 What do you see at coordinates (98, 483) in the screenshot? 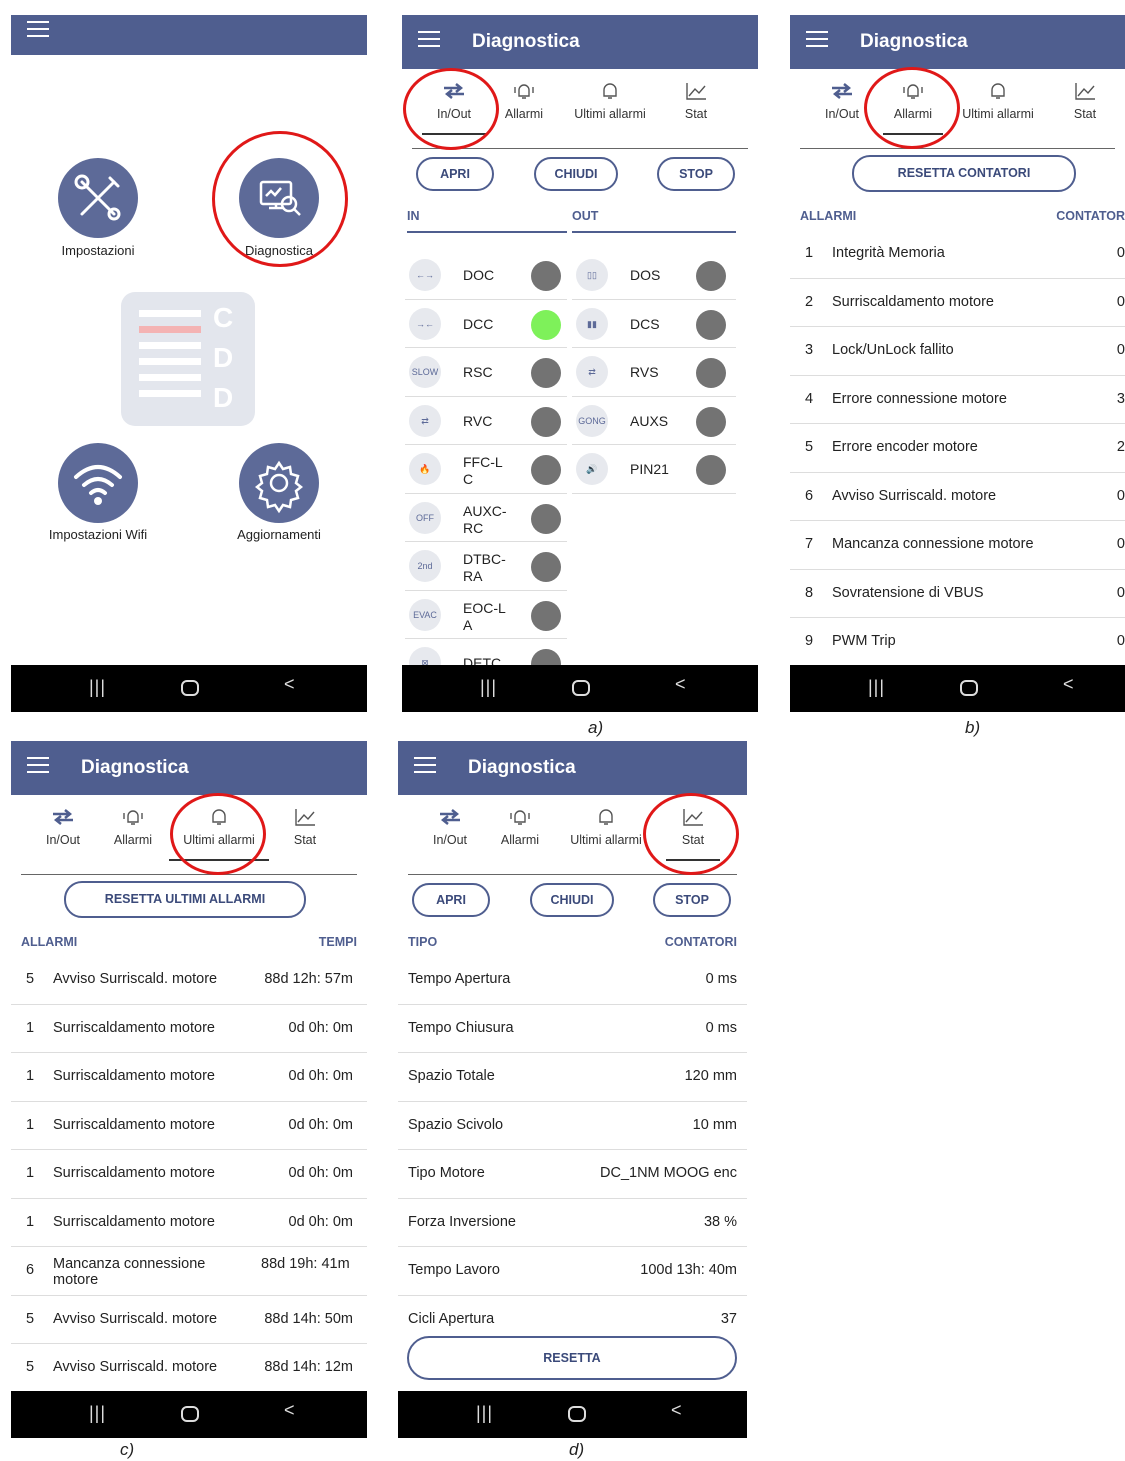
I see `home-item-wifi` at bounding box center [98, 483].